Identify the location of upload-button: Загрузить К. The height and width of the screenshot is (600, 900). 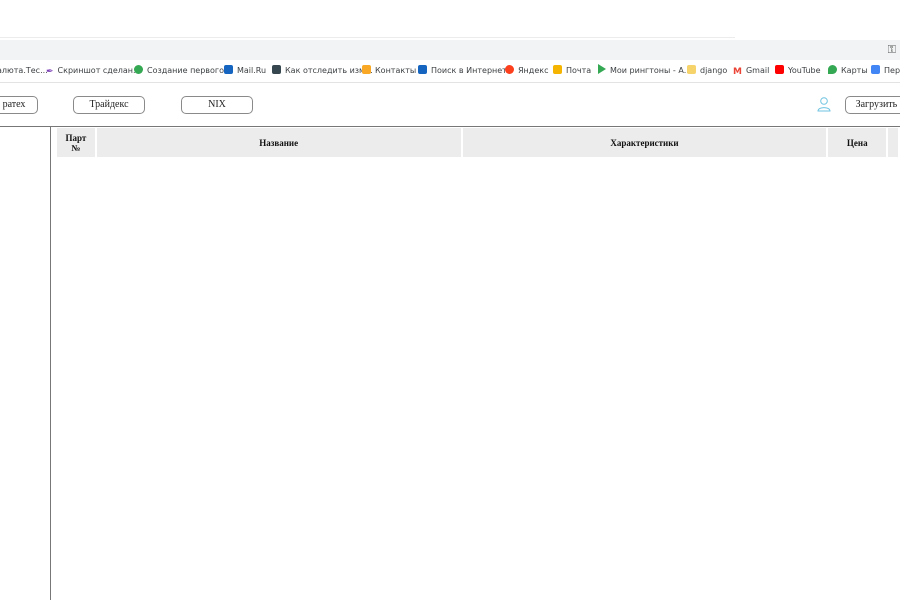
(872, 105).